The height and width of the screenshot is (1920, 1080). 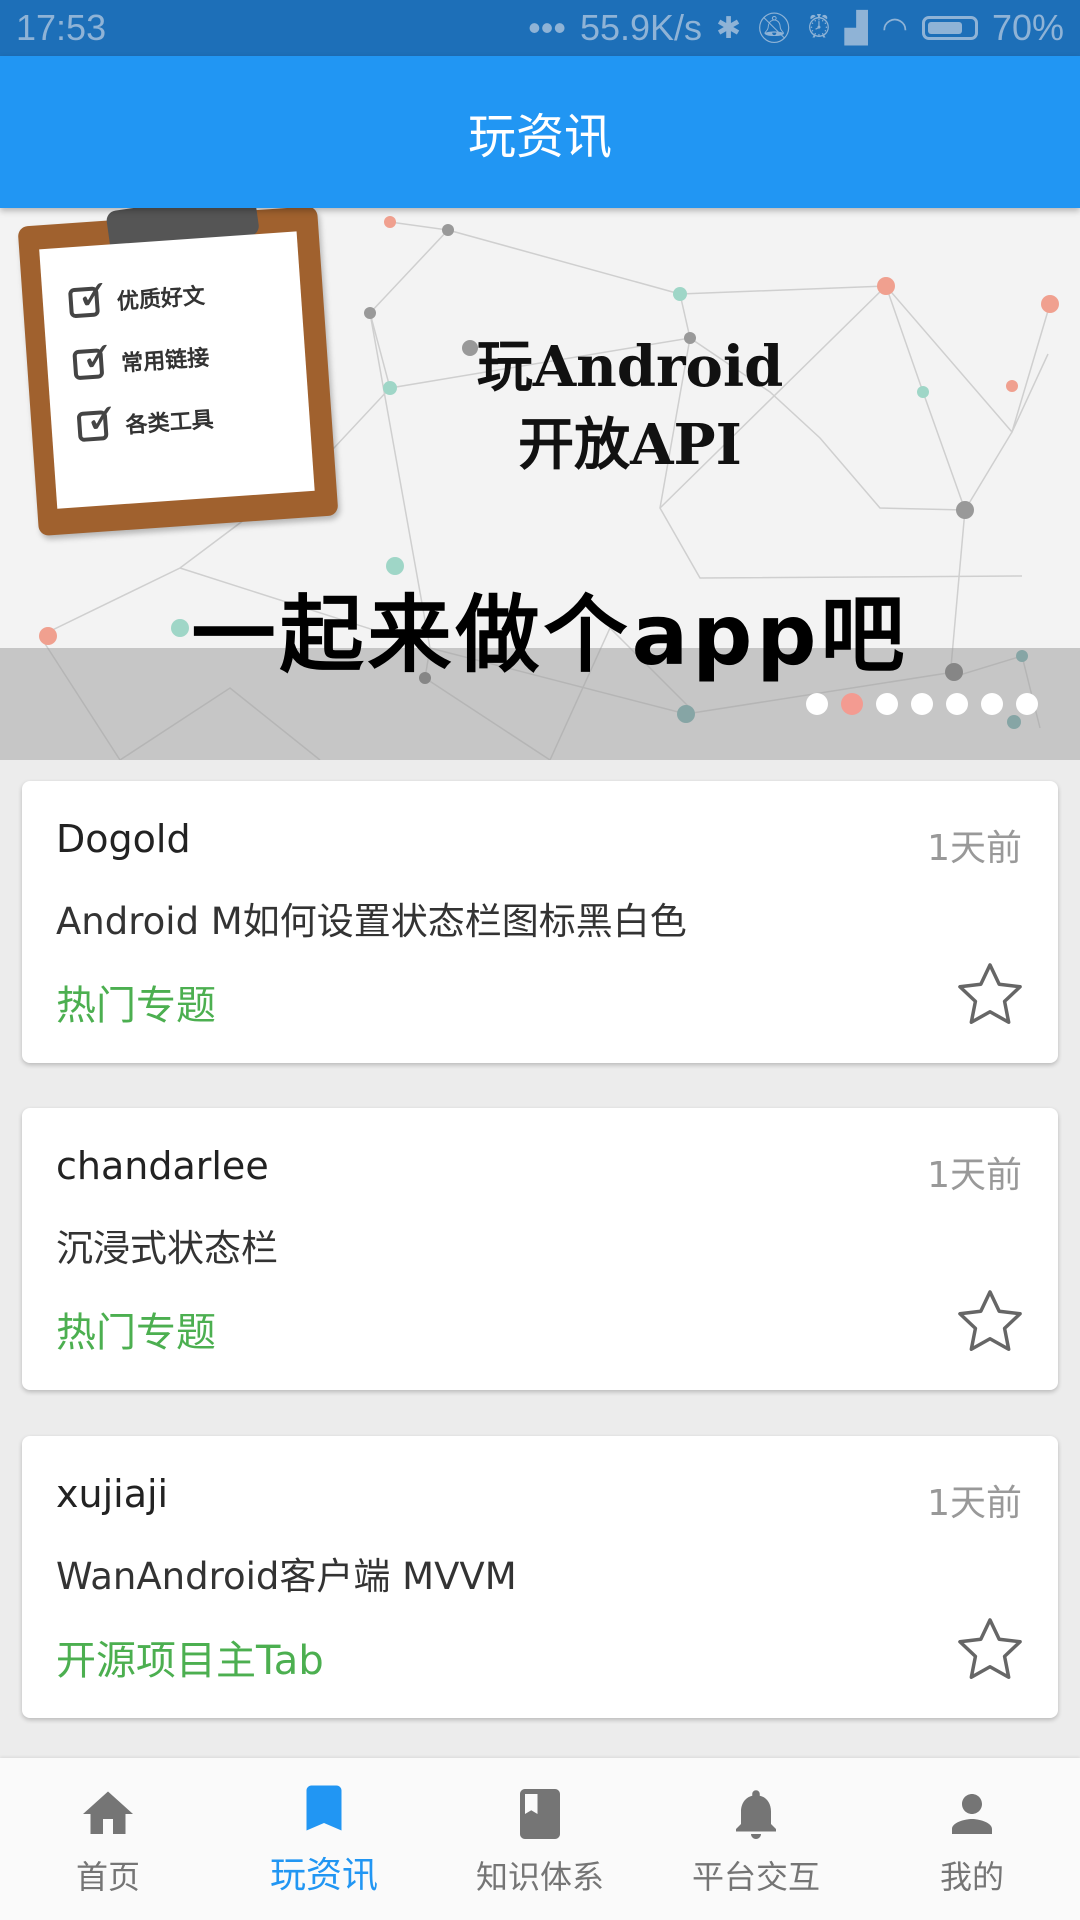 What do you see at coordinates (972, 1839) in the screenshot?
I see `nav-mine: 我的` at bounding box center [972, 1839].